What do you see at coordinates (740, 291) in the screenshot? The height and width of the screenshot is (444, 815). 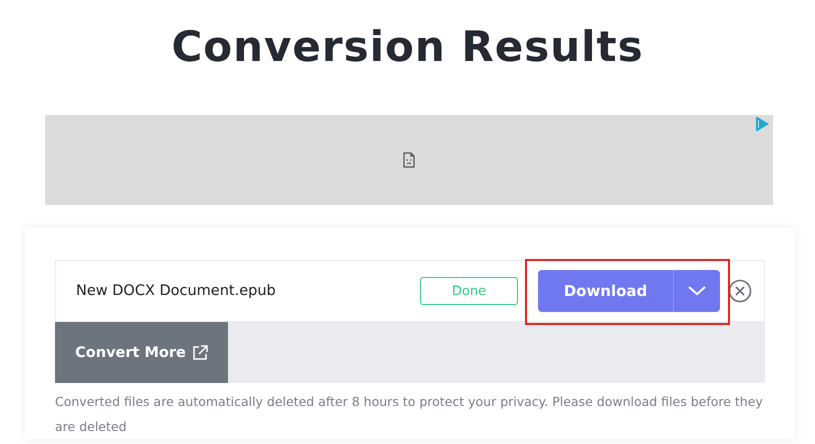 I see `close-icon` at bounding box center [740, 291].